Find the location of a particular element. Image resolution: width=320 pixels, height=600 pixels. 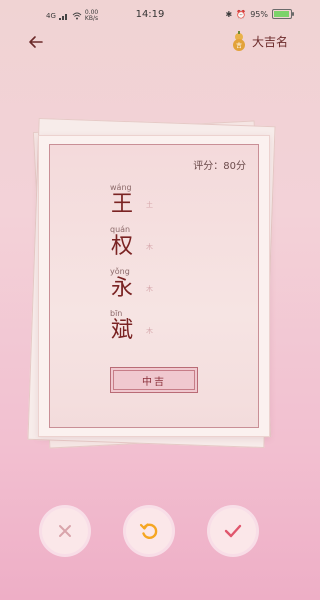

gourd-logo-icon: 吉 is located at coordinates (238, 41).